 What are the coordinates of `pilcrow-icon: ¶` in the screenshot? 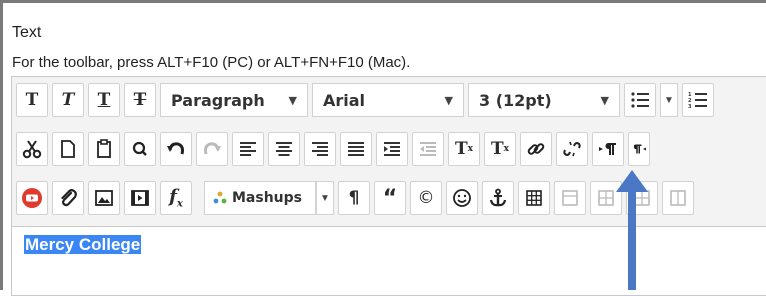 It's located at (354, 198).